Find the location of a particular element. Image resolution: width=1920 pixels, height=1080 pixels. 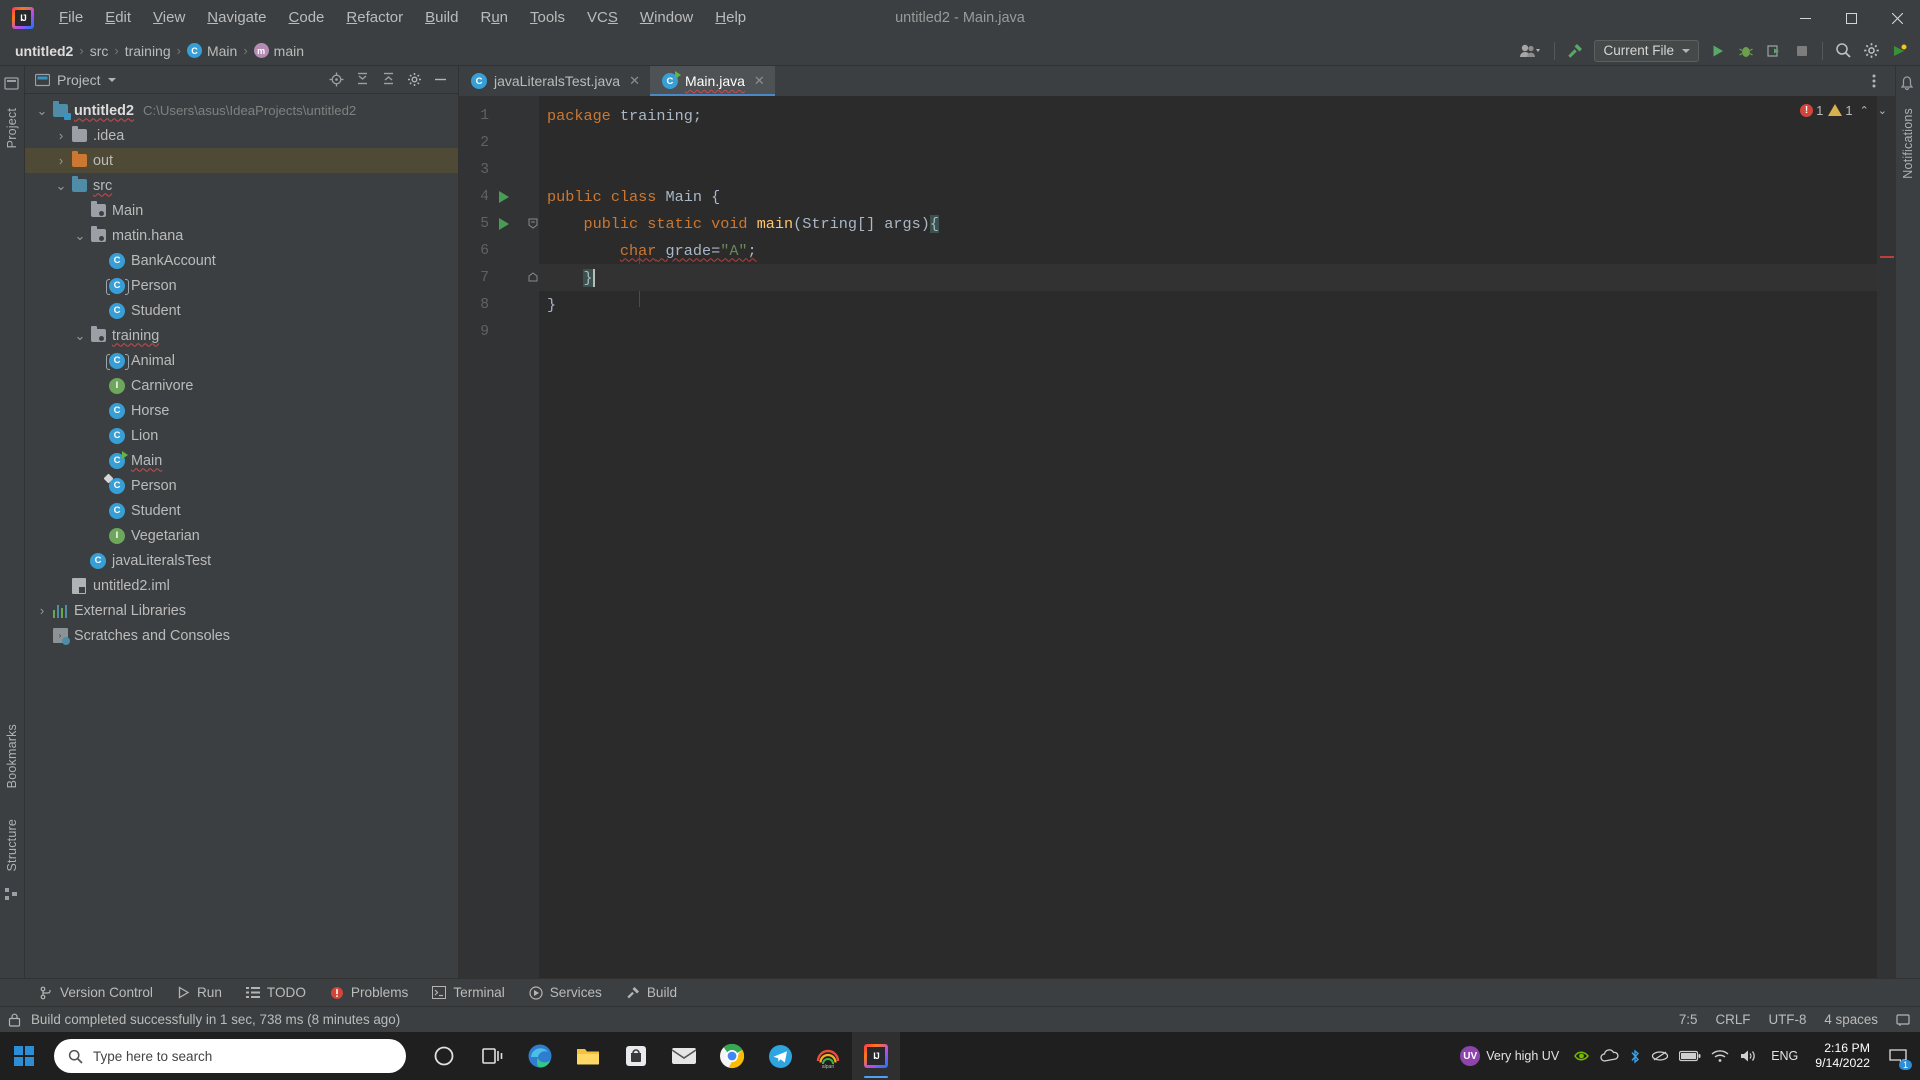

tree-item-out: › out is located at coordinates (241, 160).